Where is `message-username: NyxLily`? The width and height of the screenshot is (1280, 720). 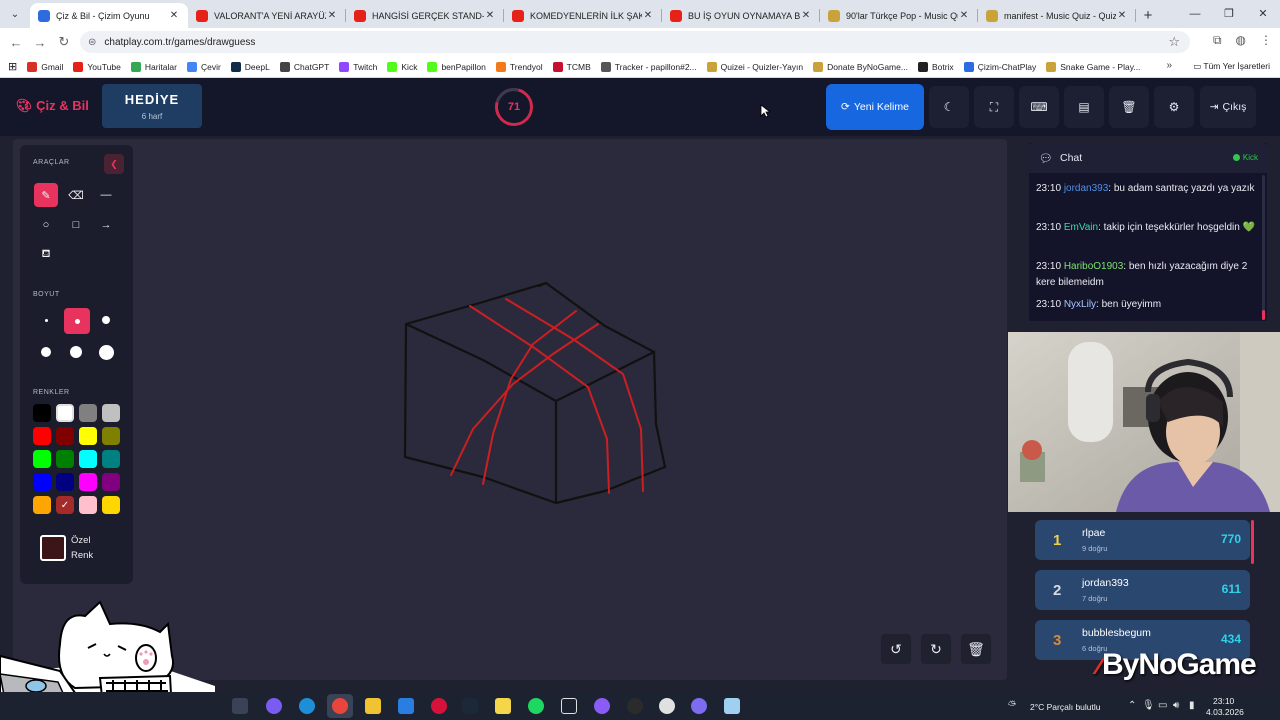 message-username: NyxLily is located at coordinates (1080, 304).